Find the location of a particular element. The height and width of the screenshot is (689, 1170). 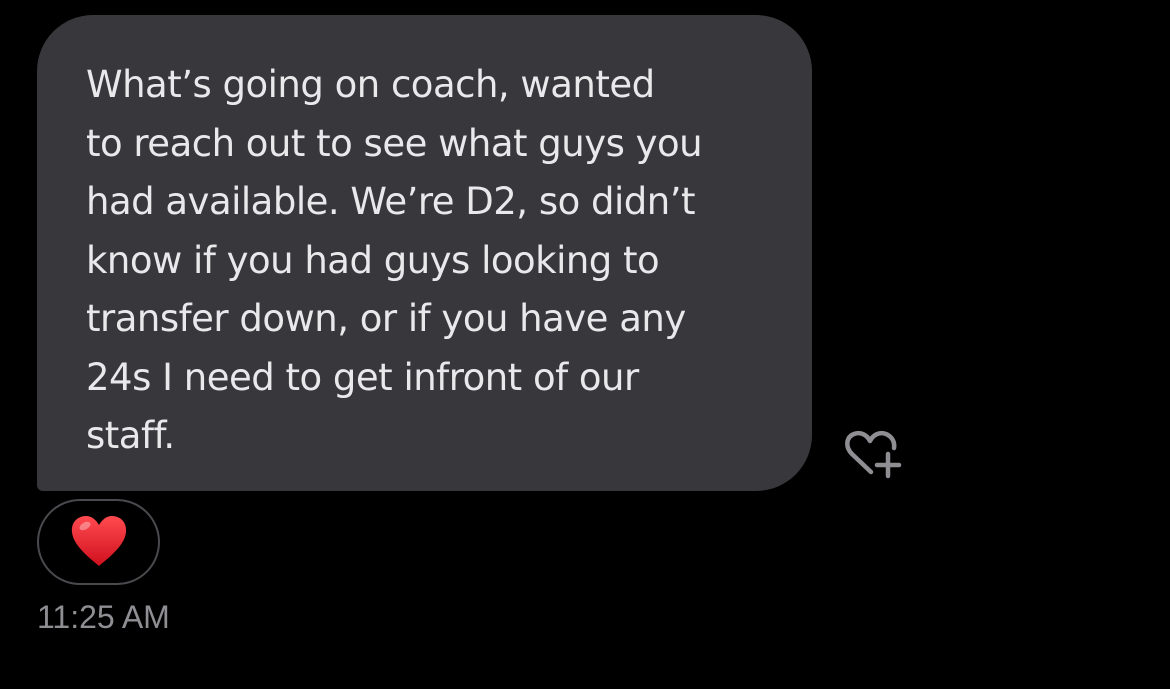

red-heart-icon is located at coordinates (98, 541).